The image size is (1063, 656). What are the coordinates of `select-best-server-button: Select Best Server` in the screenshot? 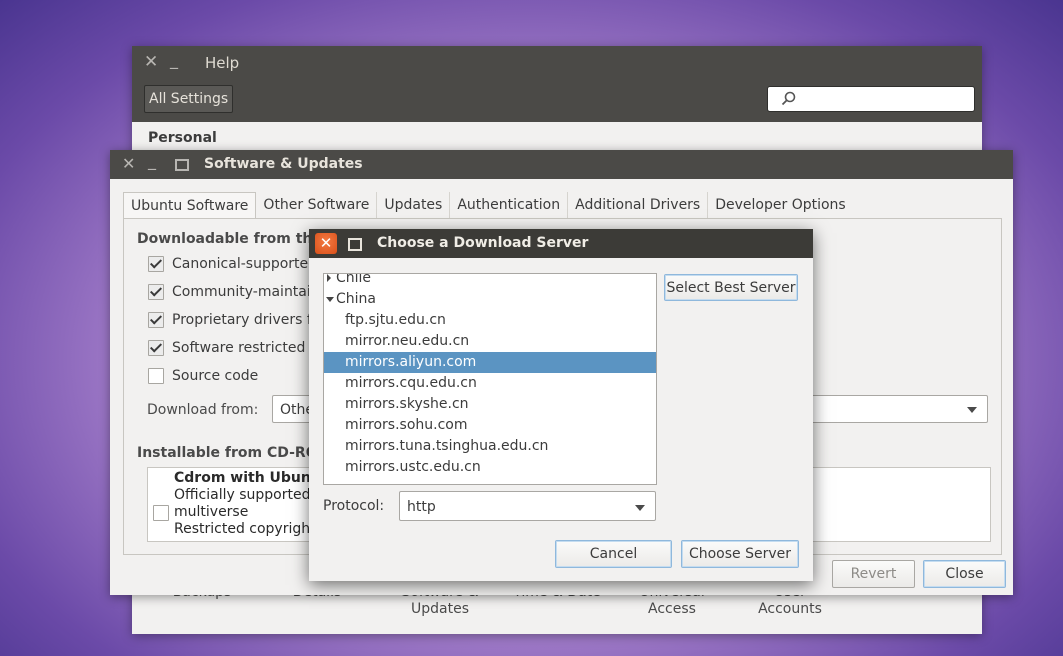 It's located at (731, 287).